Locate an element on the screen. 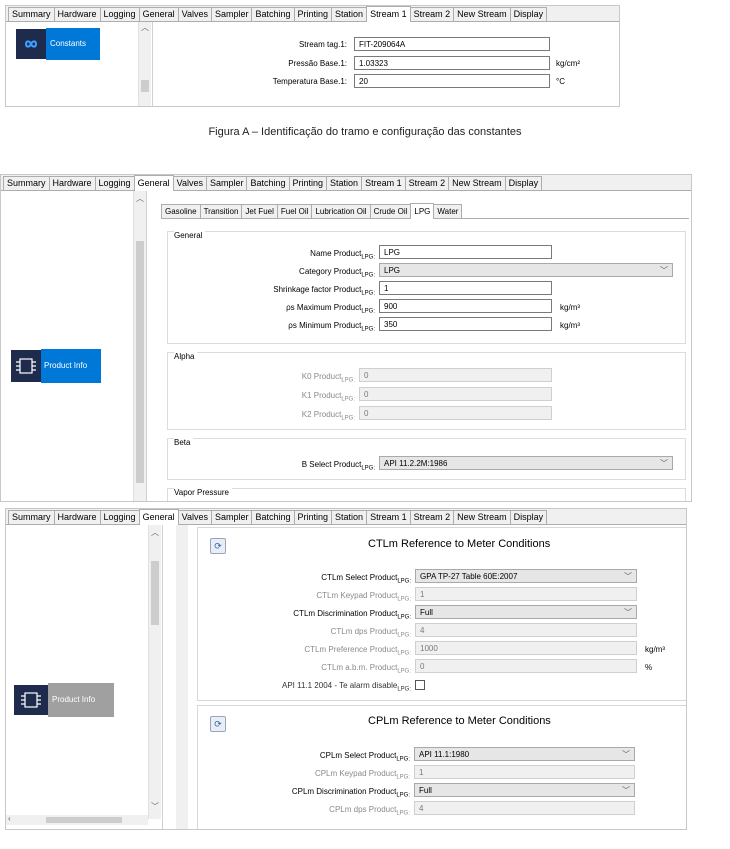 The image size is (730, 849). category-product-subscript: LPG: is located at coordinates (368, 275).